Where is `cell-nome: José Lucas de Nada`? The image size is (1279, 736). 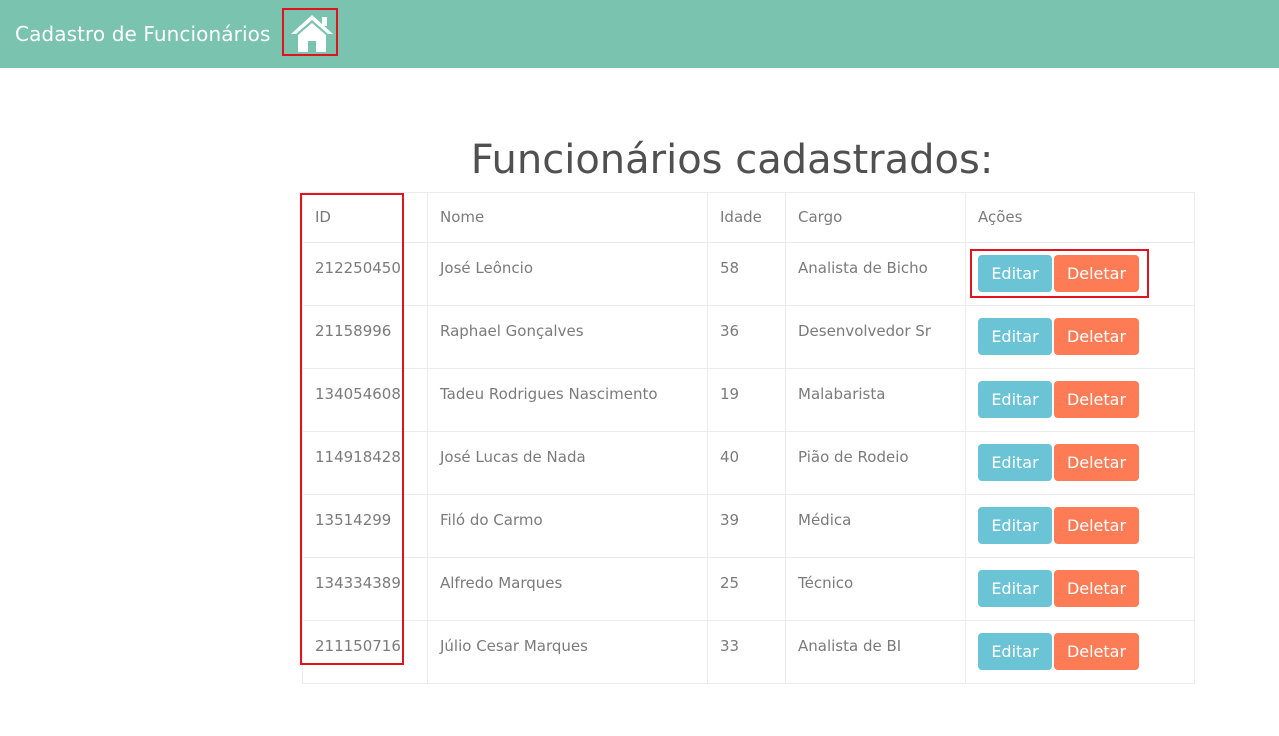
cell-nome: José Lucas de Nada is located at coordinates (567, 463).